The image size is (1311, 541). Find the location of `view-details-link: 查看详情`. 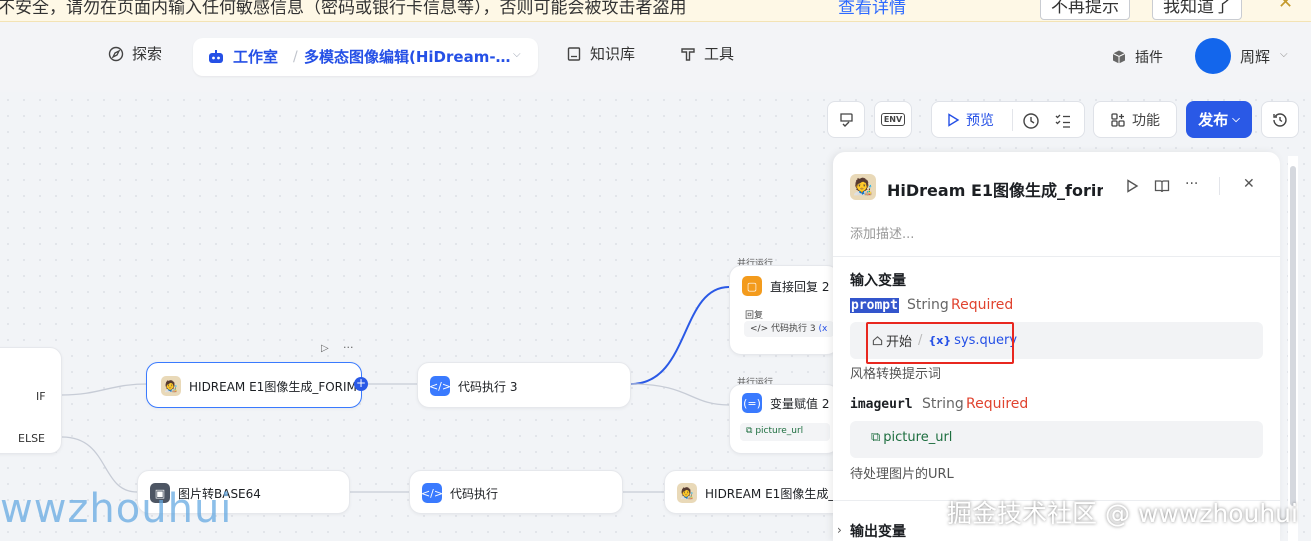

view-details-link: 查看详情 is located at coordinates (872, 9).